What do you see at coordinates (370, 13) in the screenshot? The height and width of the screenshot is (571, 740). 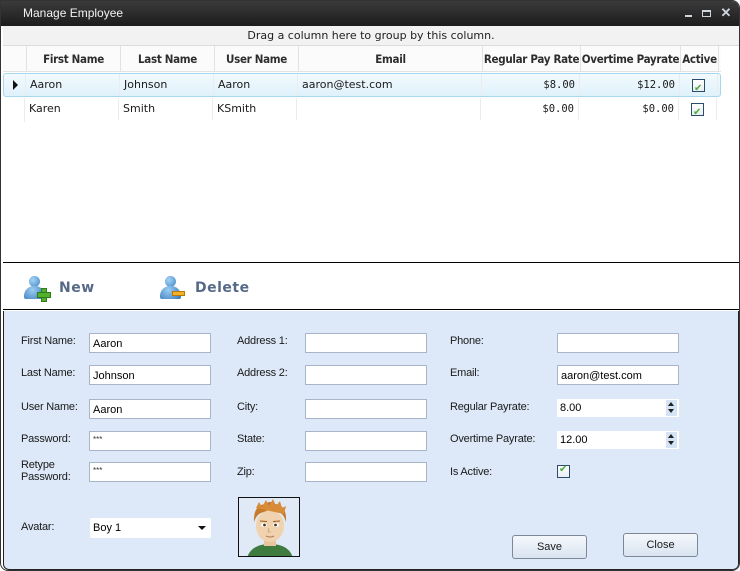 I see `title-bar: Manage Employee ✕` at bounding box center [370, 13].